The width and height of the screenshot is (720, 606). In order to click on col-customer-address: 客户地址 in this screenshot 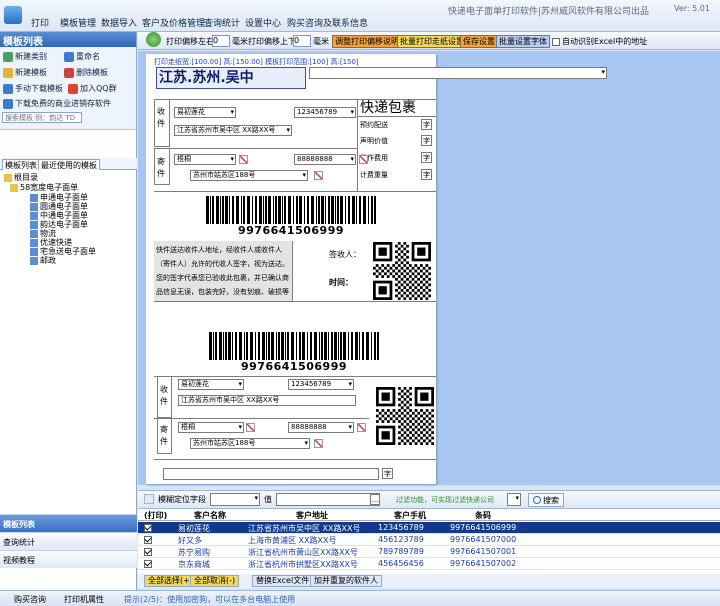, I will do `click(312, 515)`.